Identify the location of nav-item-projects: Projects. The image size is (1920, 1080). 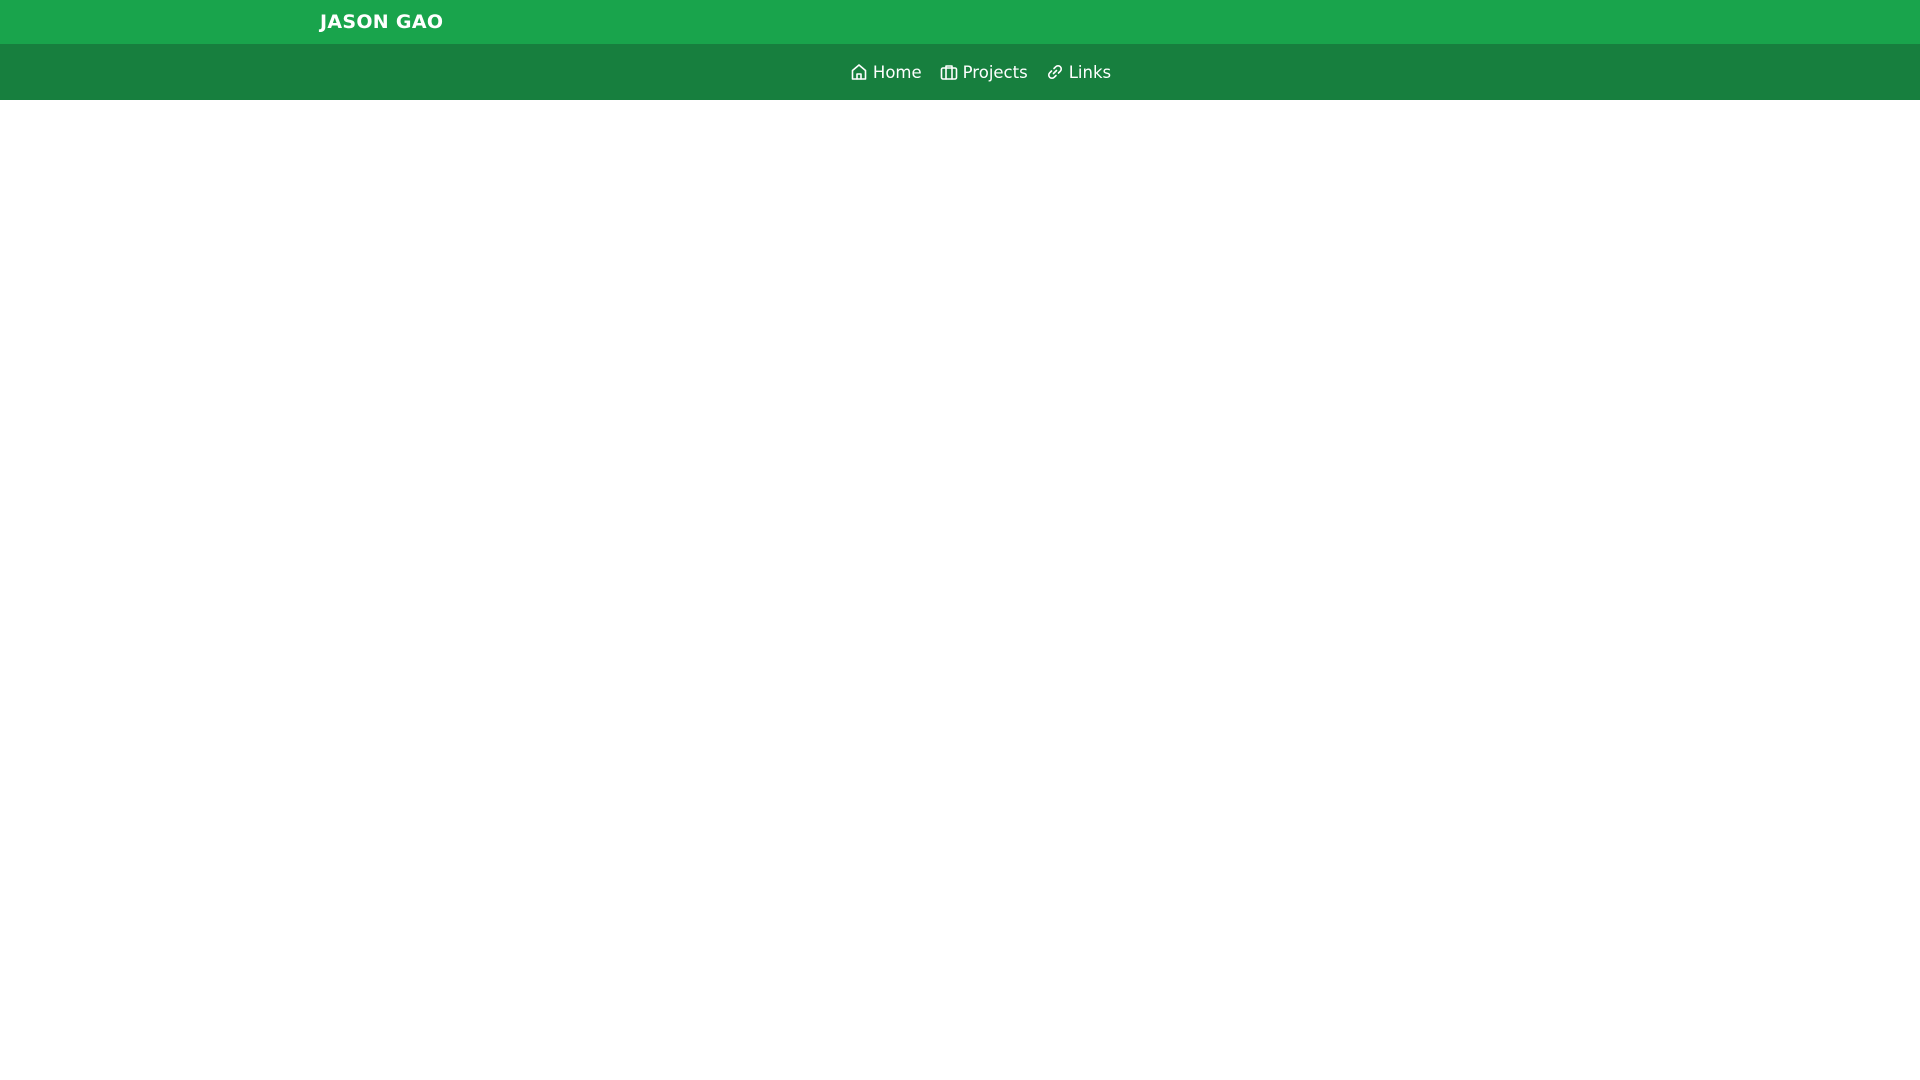
(983, 72).